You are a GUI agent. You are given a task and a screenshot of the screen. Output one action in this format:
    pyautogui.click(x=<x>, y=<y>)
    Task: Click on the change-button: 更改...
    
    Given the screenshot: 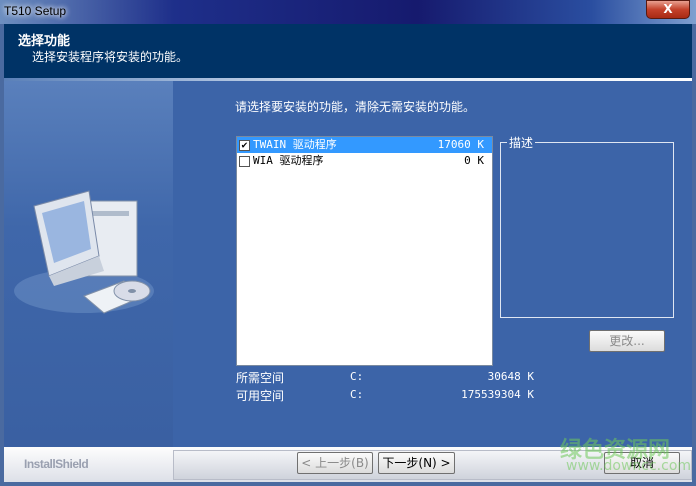 What is the action you would take?
    pyautogui.click(x=627, y=341)
    